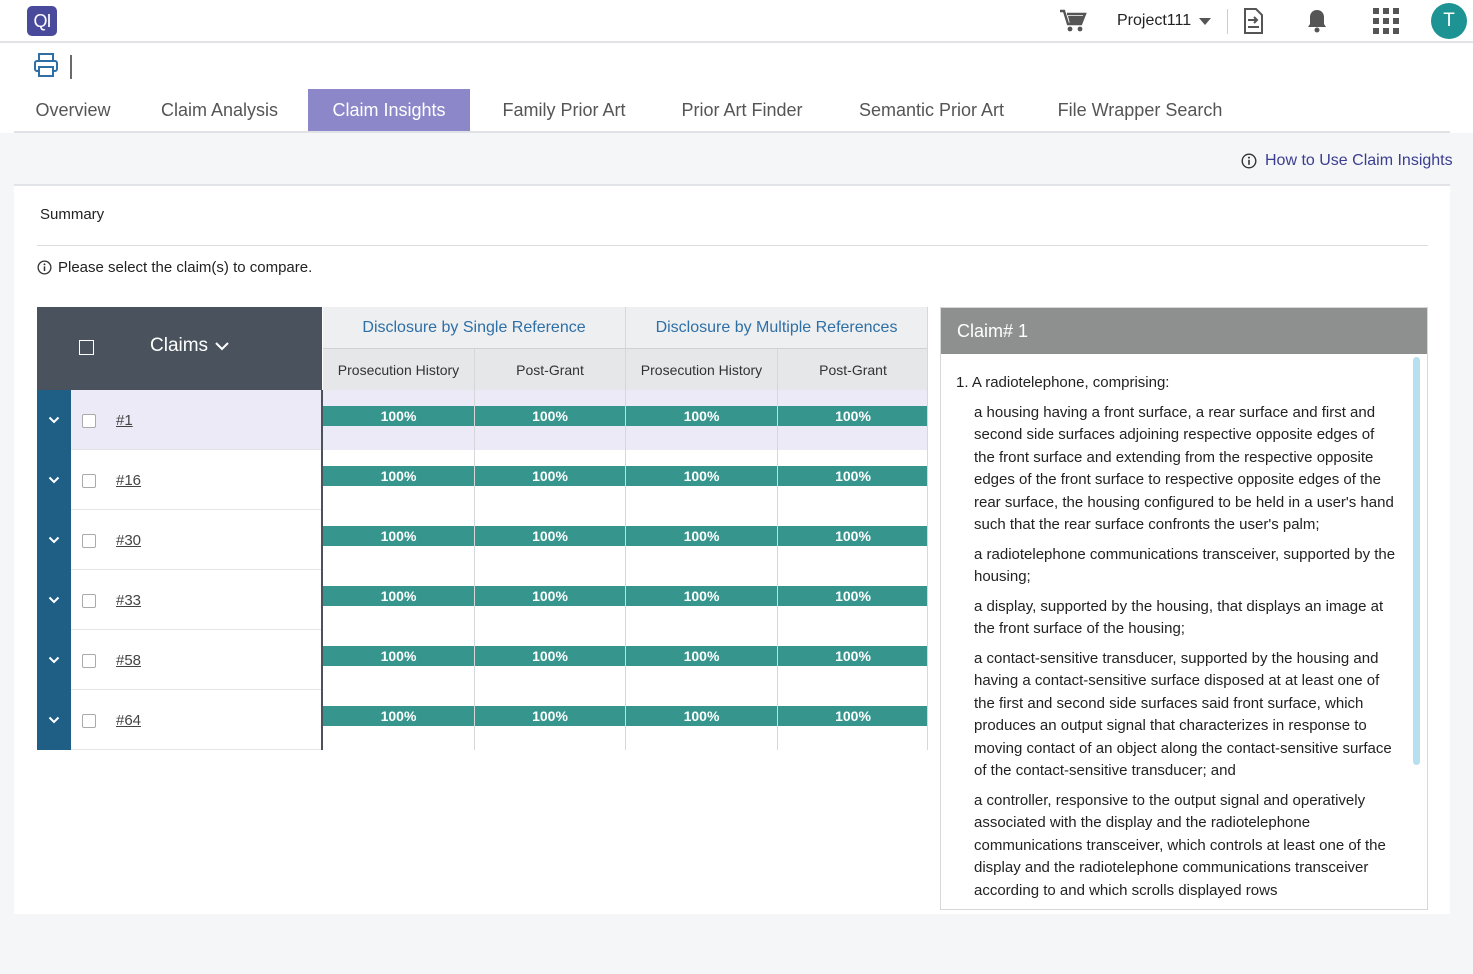  What do you see at coordinates (72, 214) in the screenshot?
I see `summary-title: Summary` at bounding box center [72, 214].